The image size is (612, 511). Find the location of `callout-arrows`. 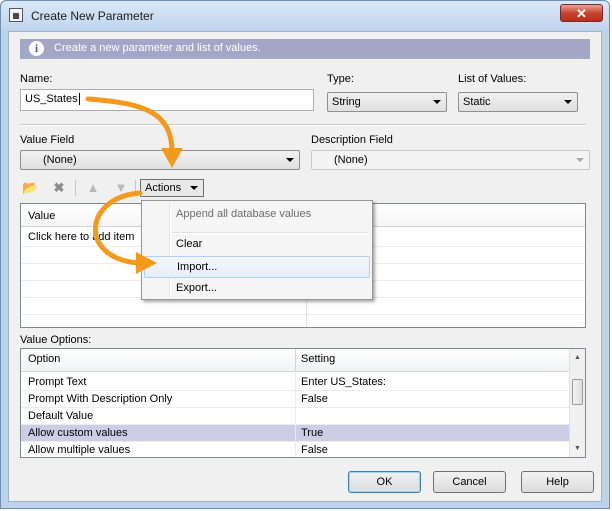

callout-arrows is located at coordinates (134, 185).